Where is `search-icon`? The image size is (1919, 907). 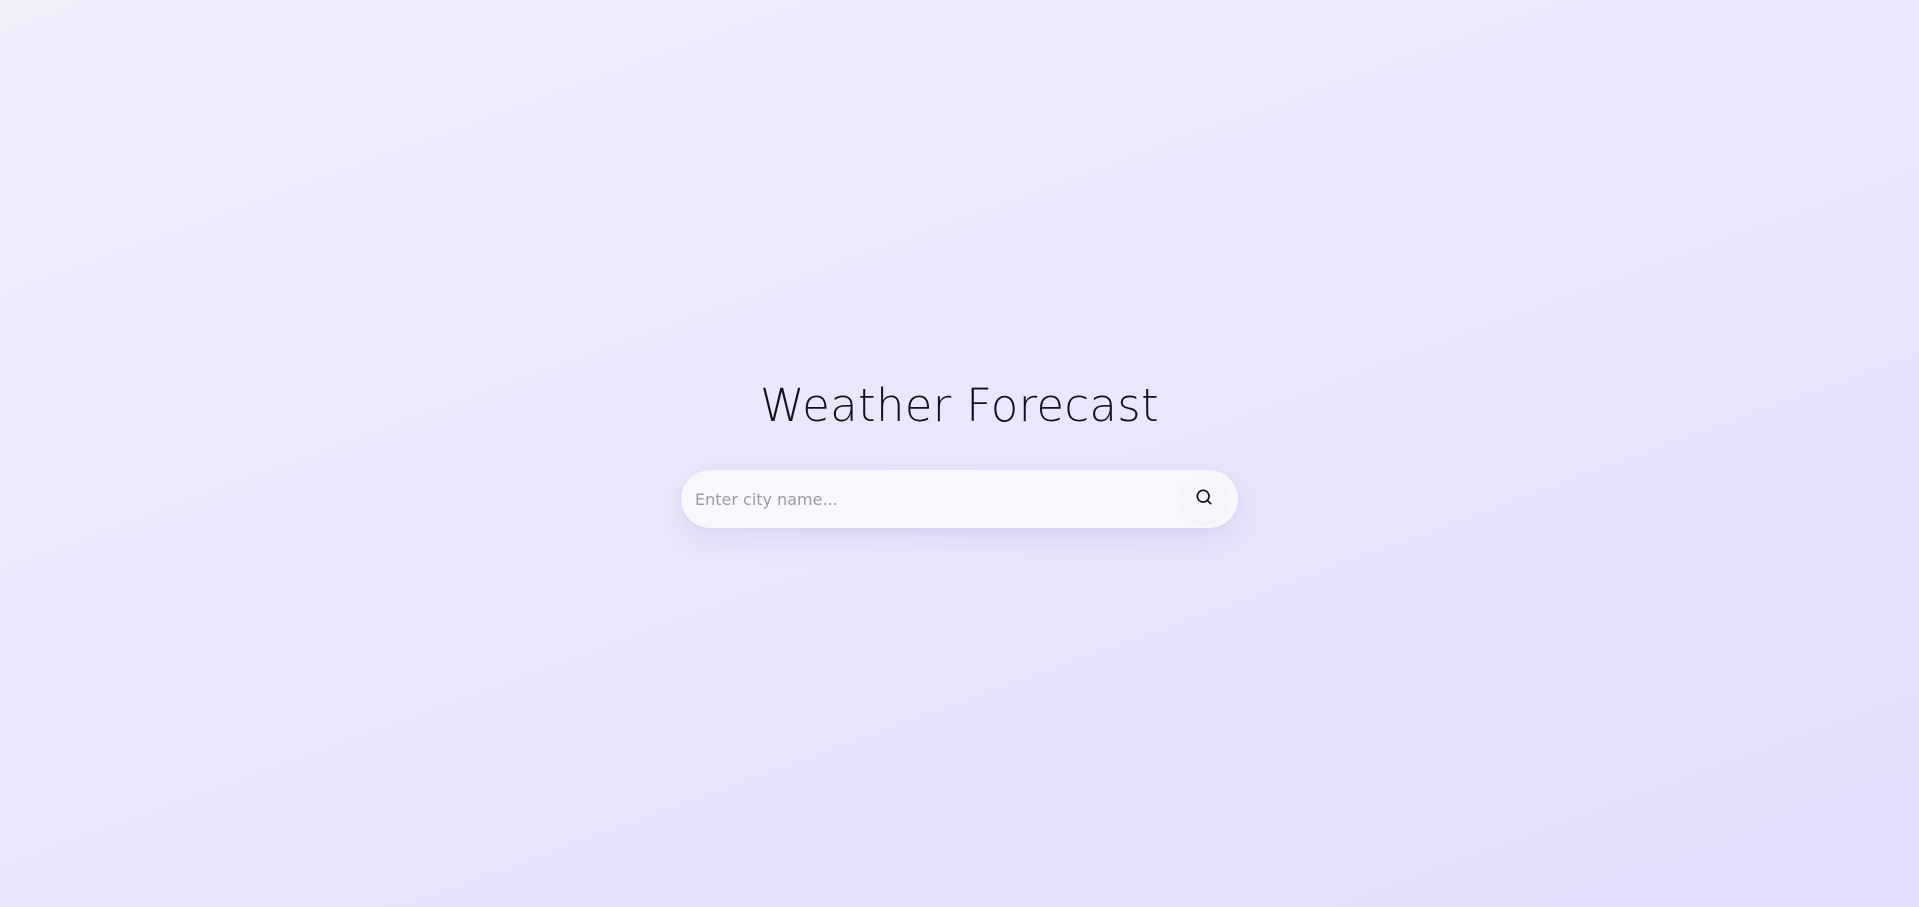
search-icon is located at coordinates (1204, 499).